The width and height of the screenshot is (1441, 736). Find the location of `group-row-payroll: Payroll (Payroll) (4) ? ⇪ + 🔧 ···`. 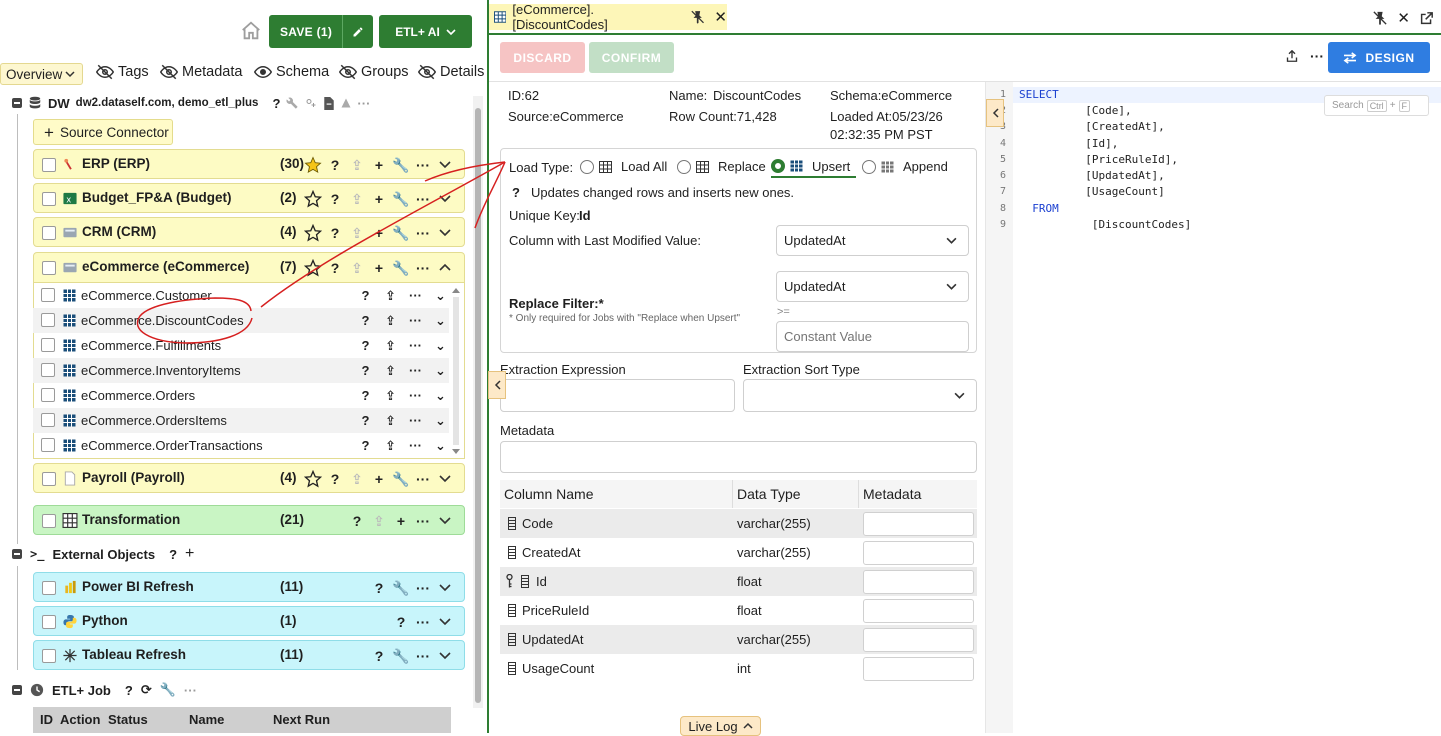

group-row-payroll: Payroll (Payroll) (4) ? ⇪ + 🔧 ··· is located at coordinates (249, 478).